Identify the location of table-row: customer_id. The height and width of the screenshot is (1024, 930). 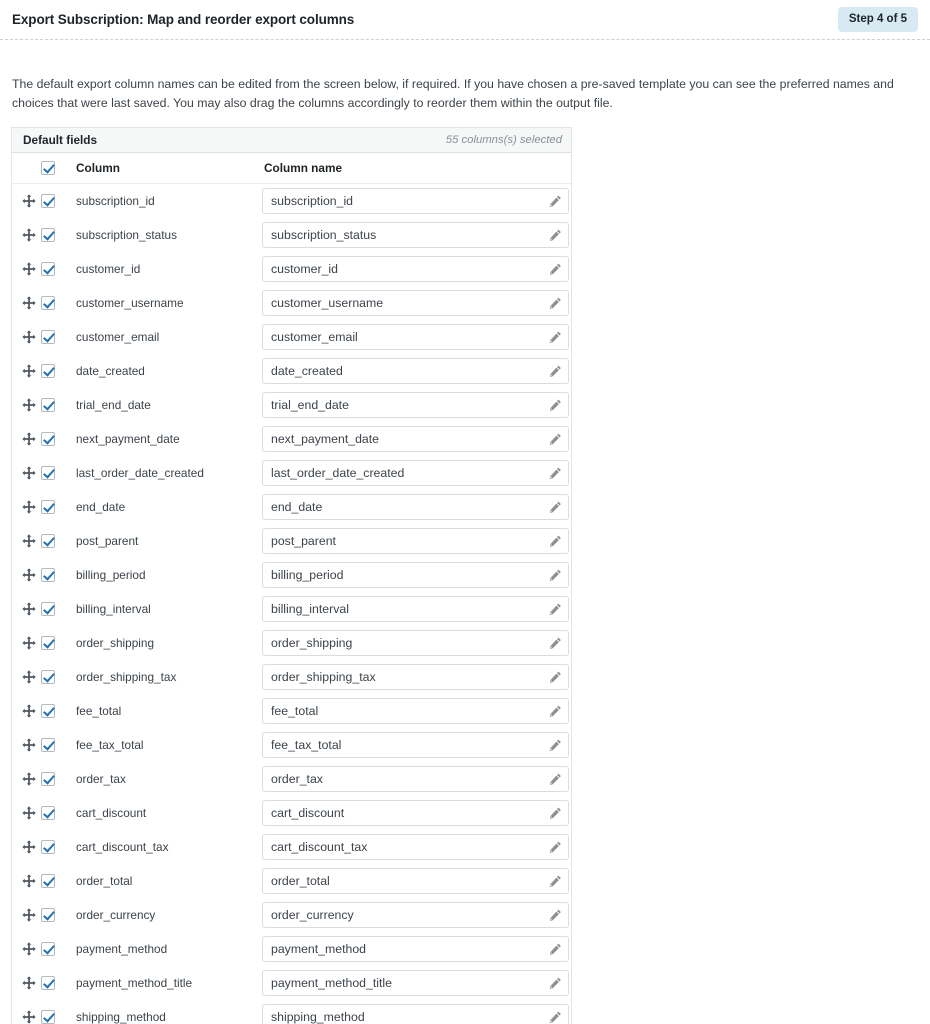
(291, 269).